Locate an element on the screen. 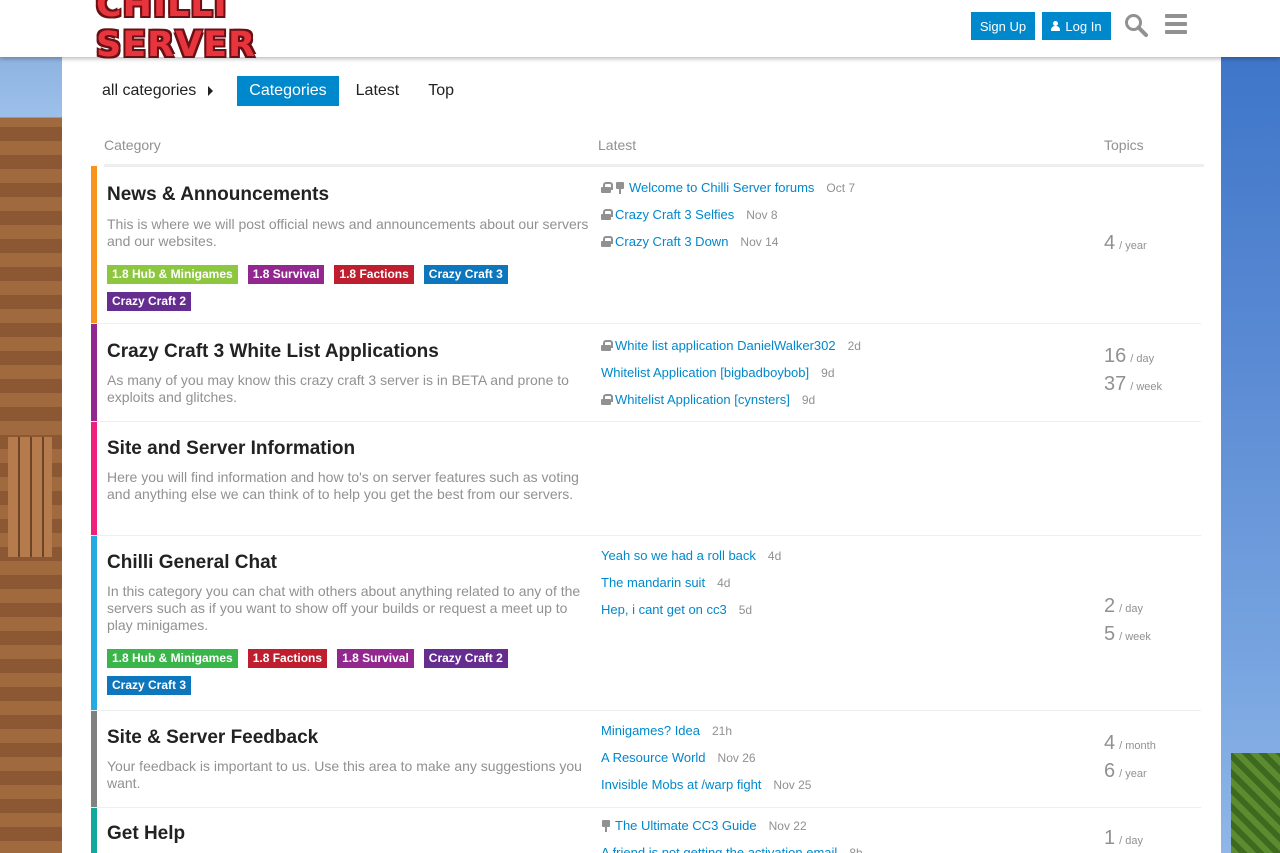 The width and height of the screenshot is (1280, 853). topic-period: / year is located at coordinates (1133, 246).